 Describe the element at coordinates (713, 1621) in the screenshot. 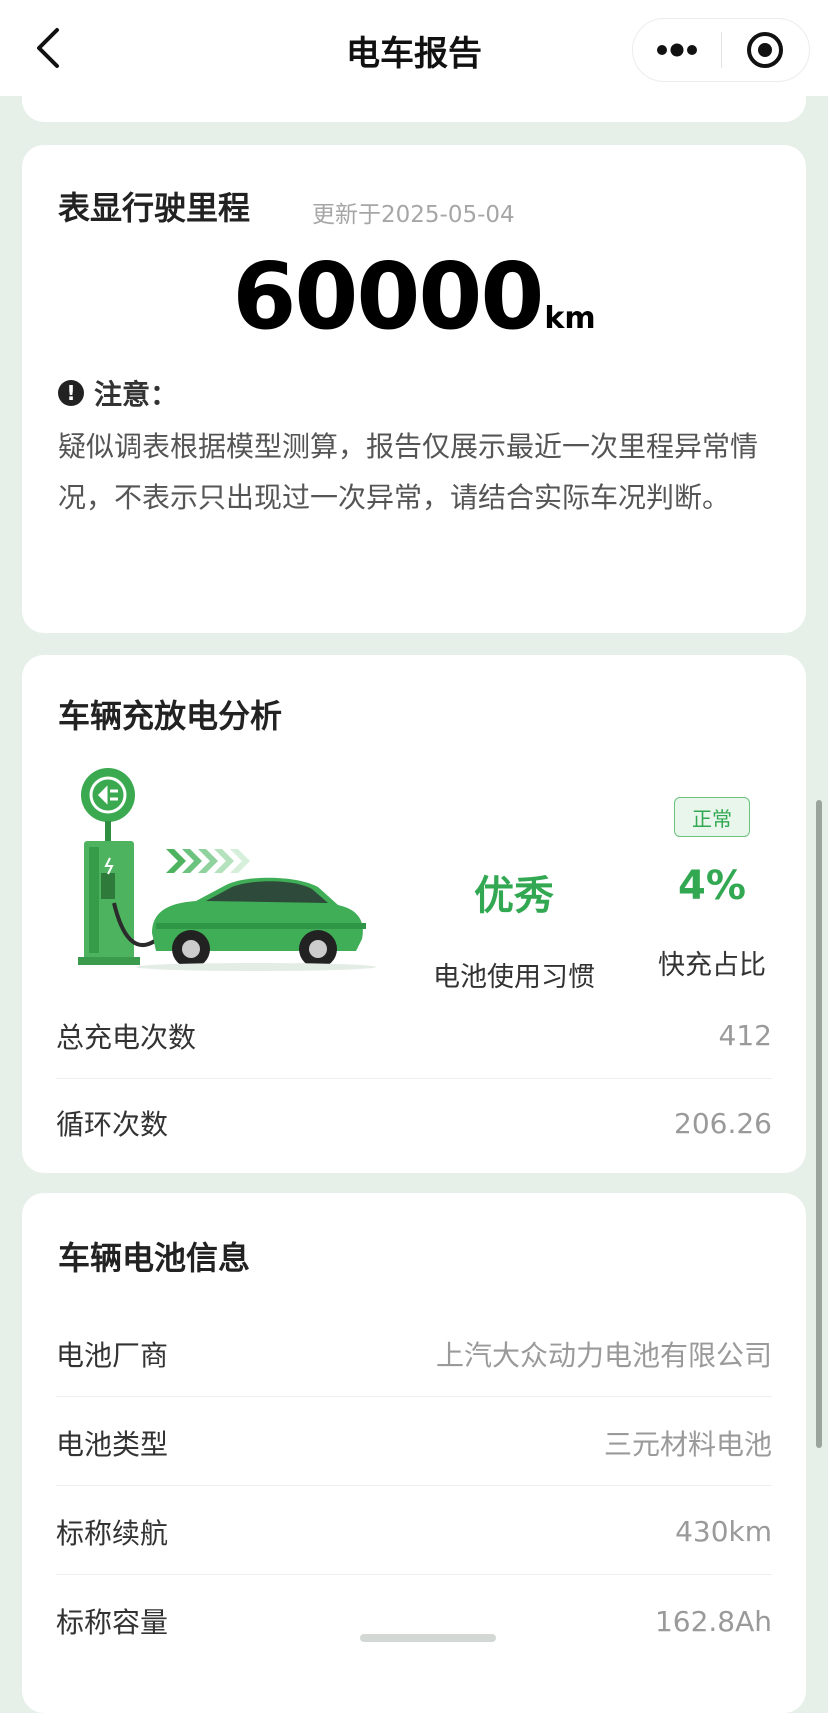

I see `row-value: 162.8Ah` at that location.